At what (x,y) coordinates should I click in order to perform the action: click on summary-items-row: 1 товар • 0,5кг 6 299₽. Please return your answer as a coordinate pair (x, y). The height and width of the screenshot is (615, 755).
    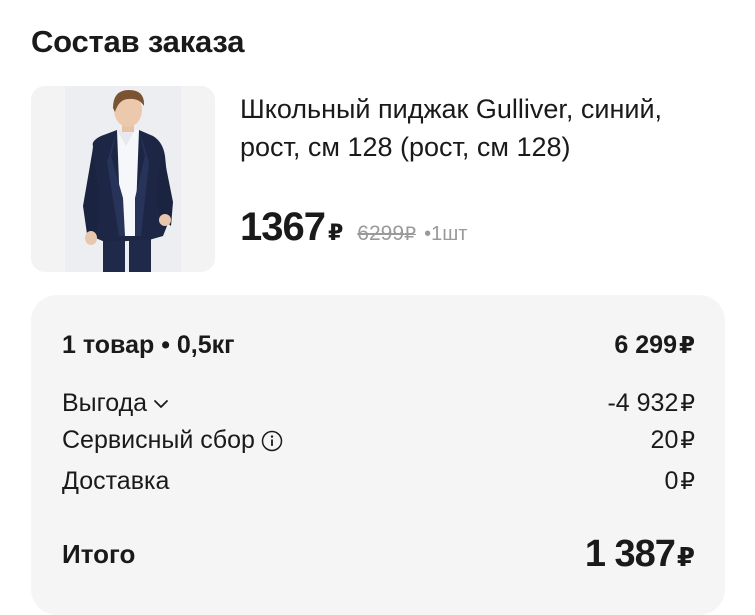
    Looking at the image, I should click on (378, 345).